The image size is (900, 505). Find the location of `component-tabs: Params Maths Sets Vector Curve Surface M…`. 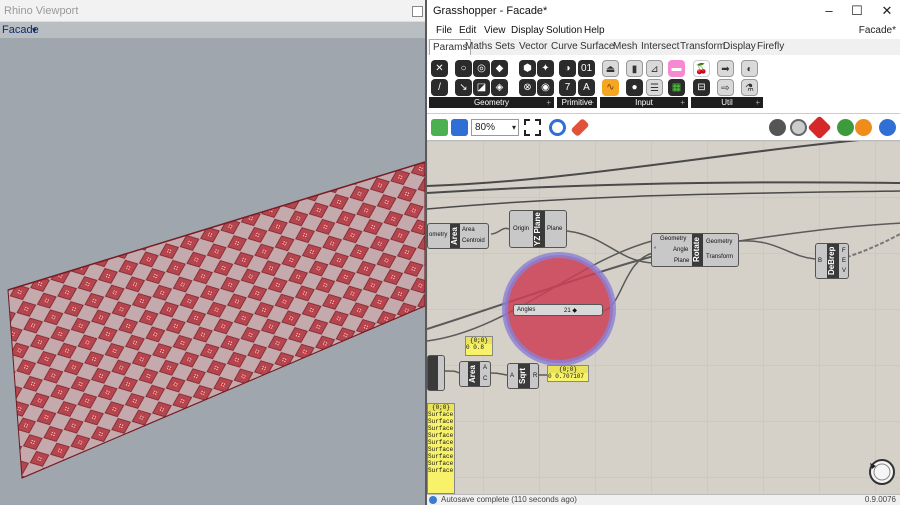

component-tabs: Params Maths Sets Vector Curve Surface M… is located at coordinates (663, 47).